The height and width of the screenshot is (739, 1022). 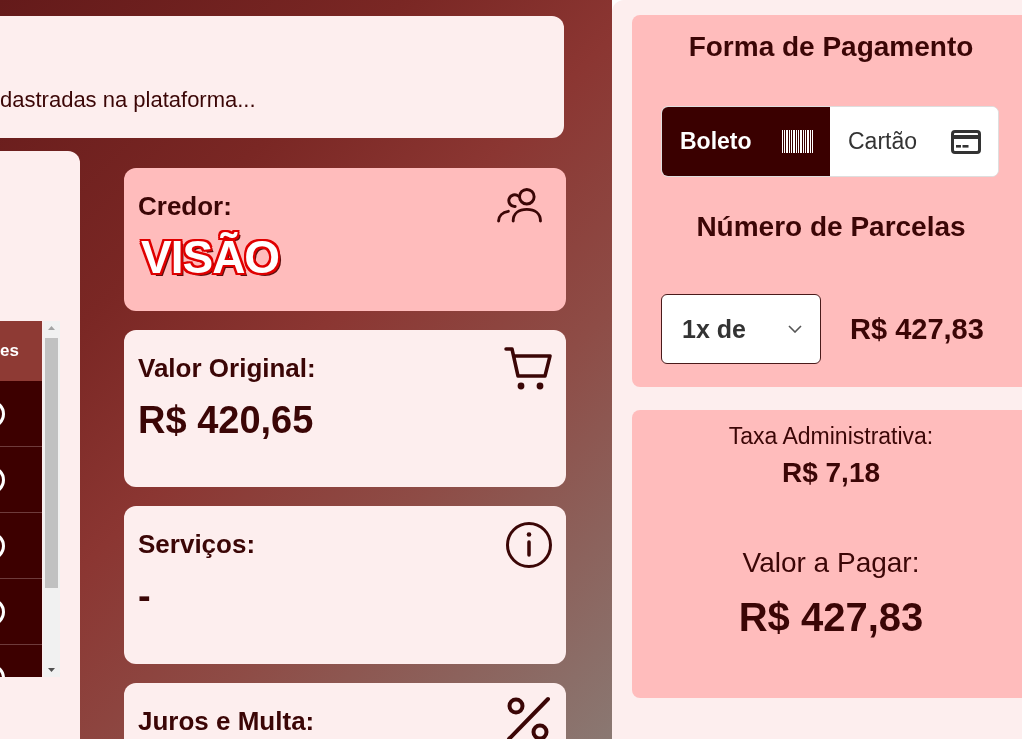 I want to click on card-label: Juros e Multa:, so click(x=226, y=721).